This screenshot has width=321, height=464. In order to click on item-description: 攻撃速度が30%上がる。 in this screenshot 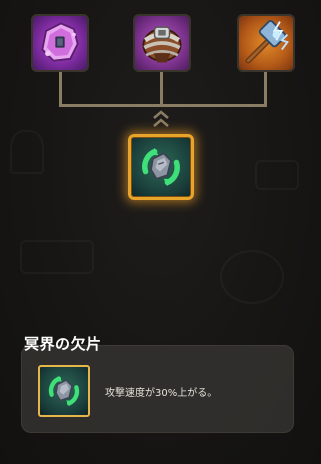, I will do `click(161, 393)`.